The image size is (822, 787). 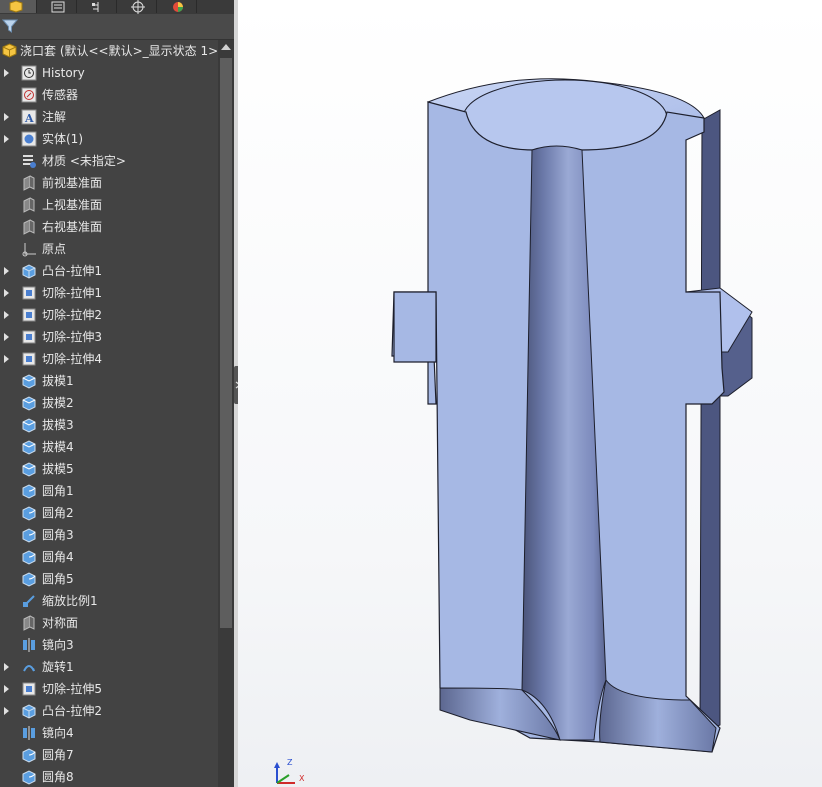 What do you see at coordinates (109, 557) in the screenshot?
I see `tree-item: 圆角4` at bounding box center [109, 557].